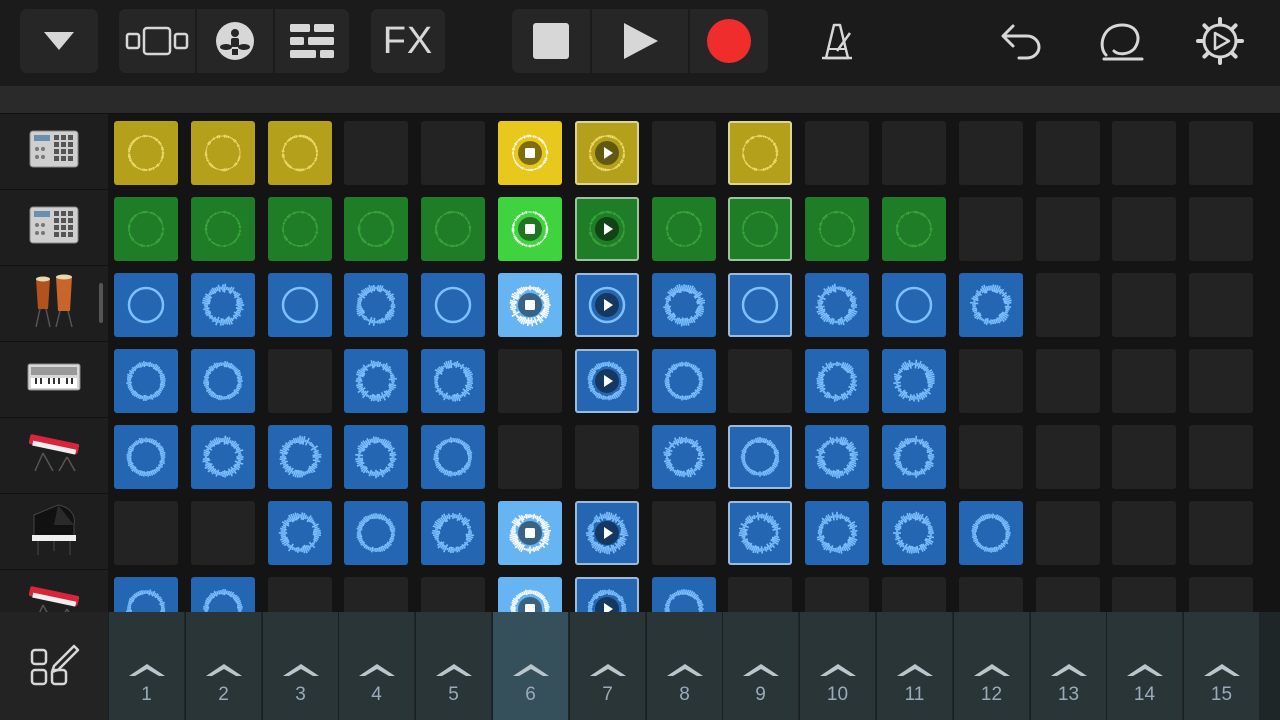 Image resolution: width=1280 pixels, height=720 pixels. I want to click on track-header-synth, so click(54, 380).